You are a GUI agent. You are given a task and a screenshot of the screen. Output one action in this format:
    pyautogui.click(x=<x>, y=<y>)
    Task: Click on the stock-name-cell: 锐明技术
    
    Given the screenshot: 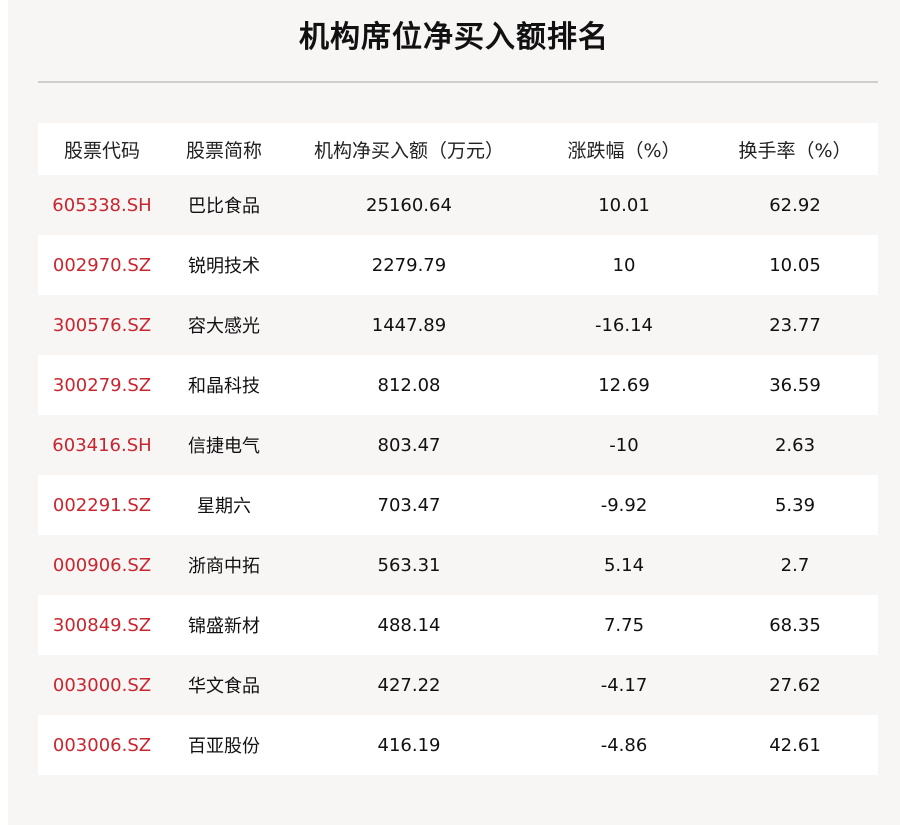 What is the action you would take?
    pyautogui.click(x=224, y=265)
    